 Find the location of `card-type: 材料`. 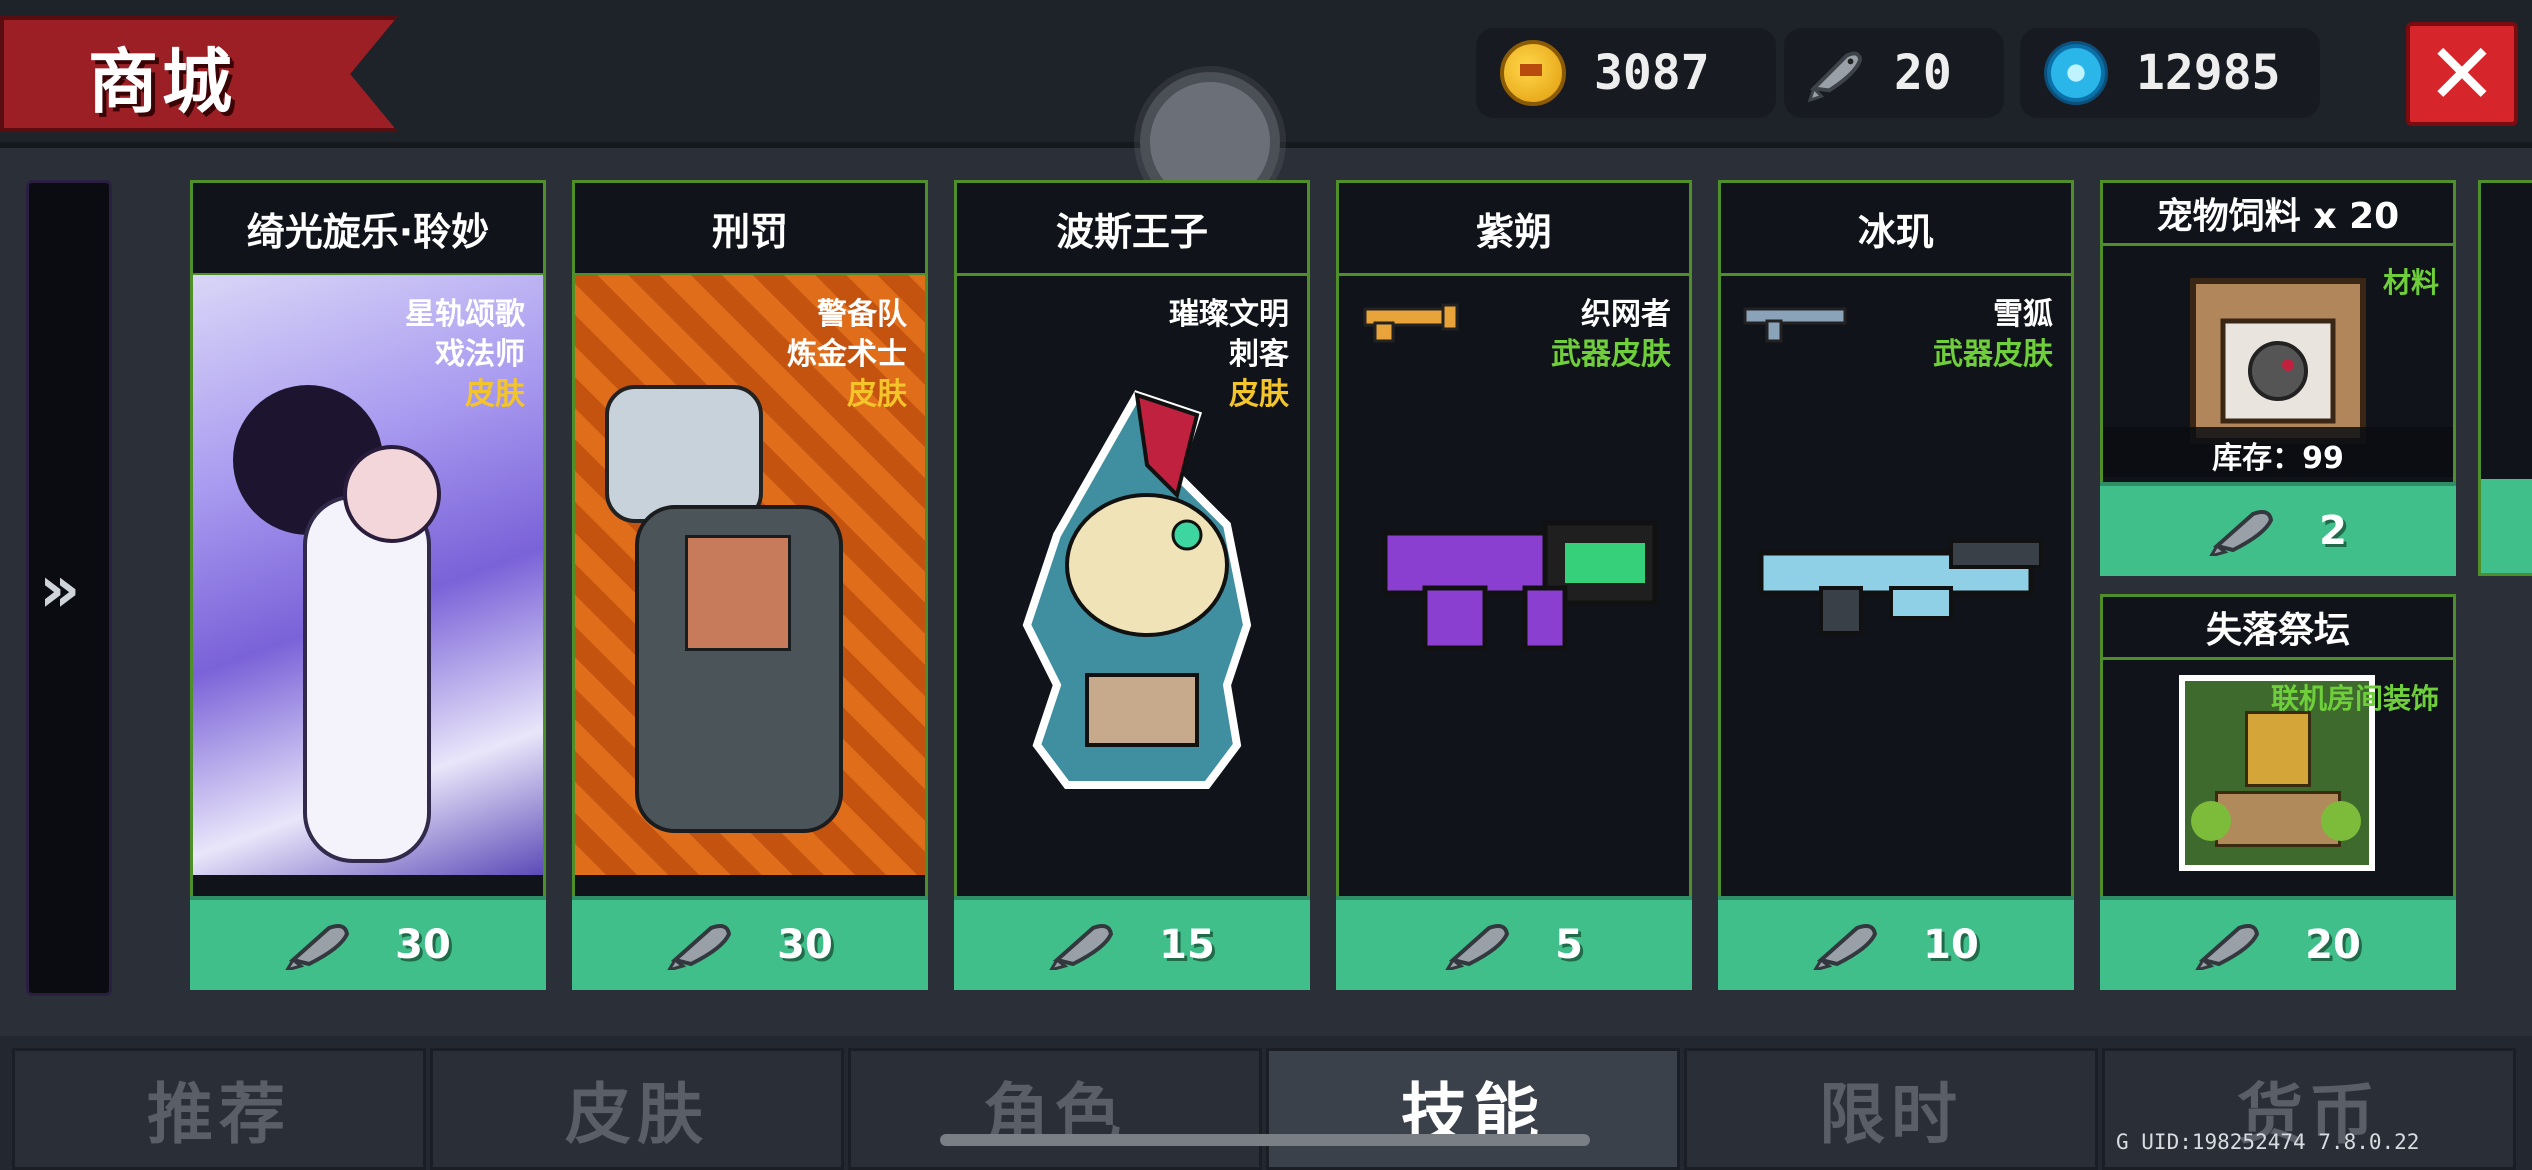

card-type: 材料 is located at coordinates (2410, 282).